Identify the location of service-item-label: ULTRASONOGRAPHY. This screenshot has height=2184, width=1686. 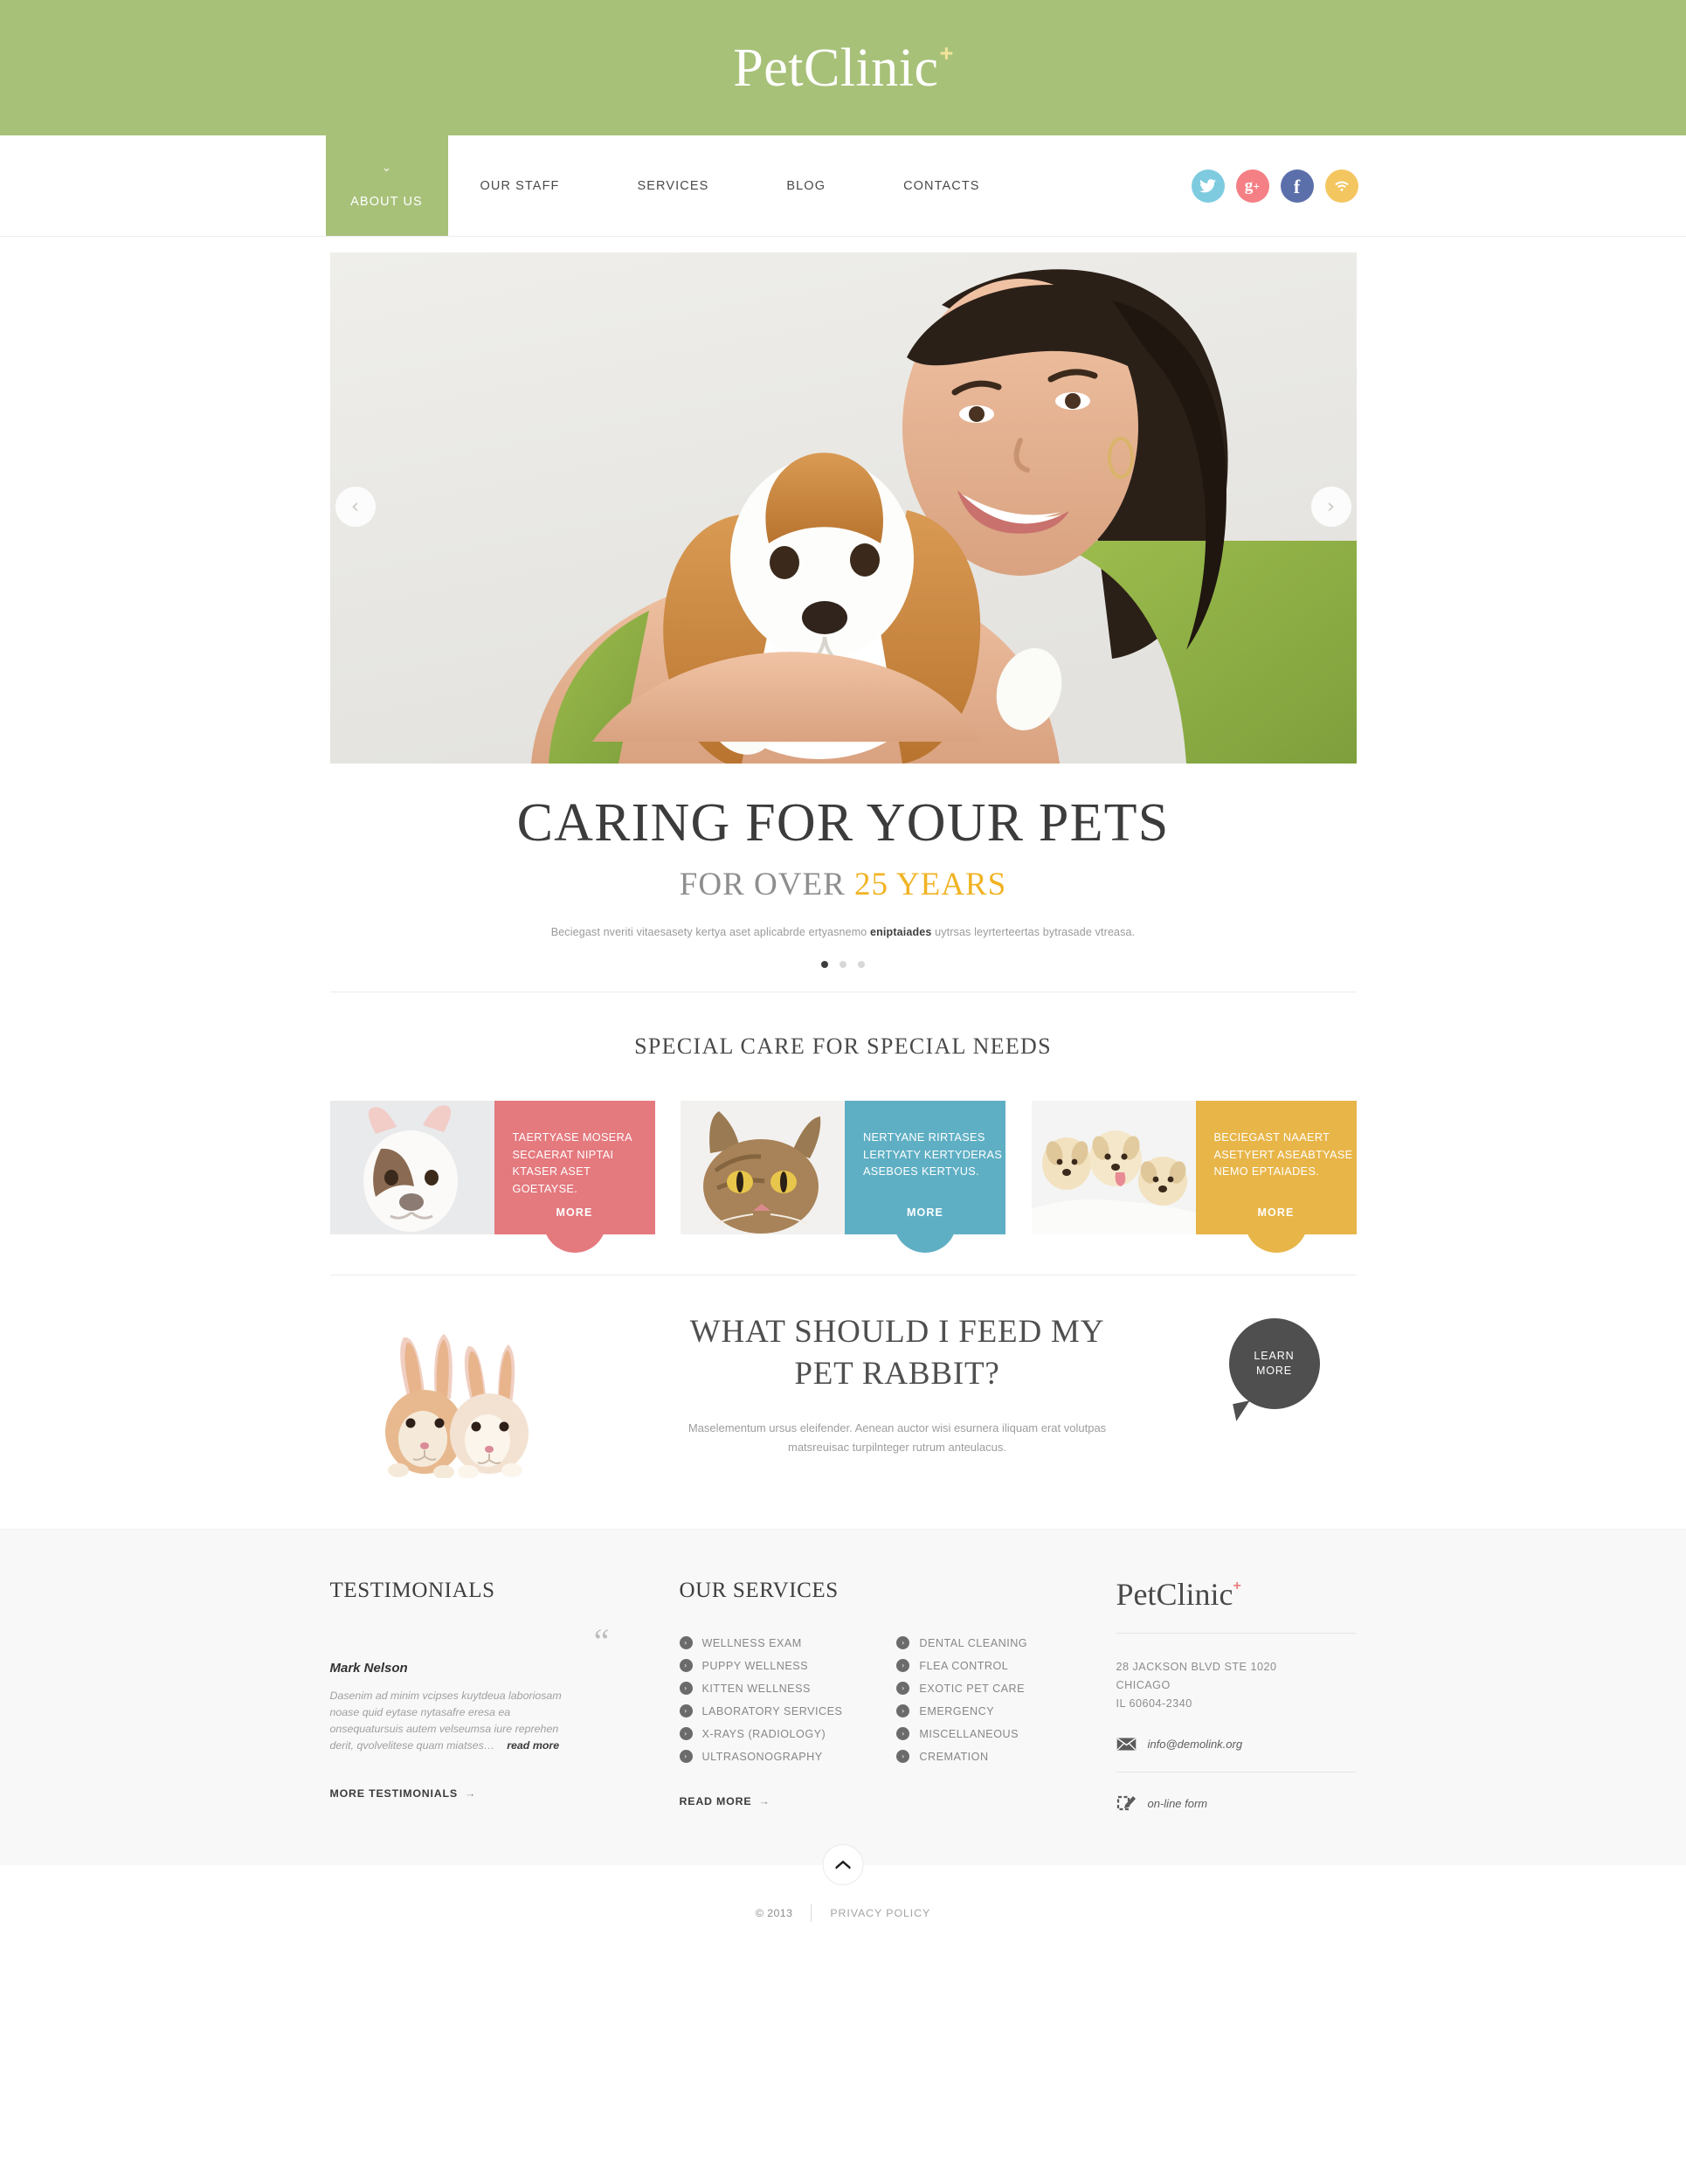
(762, 1756).